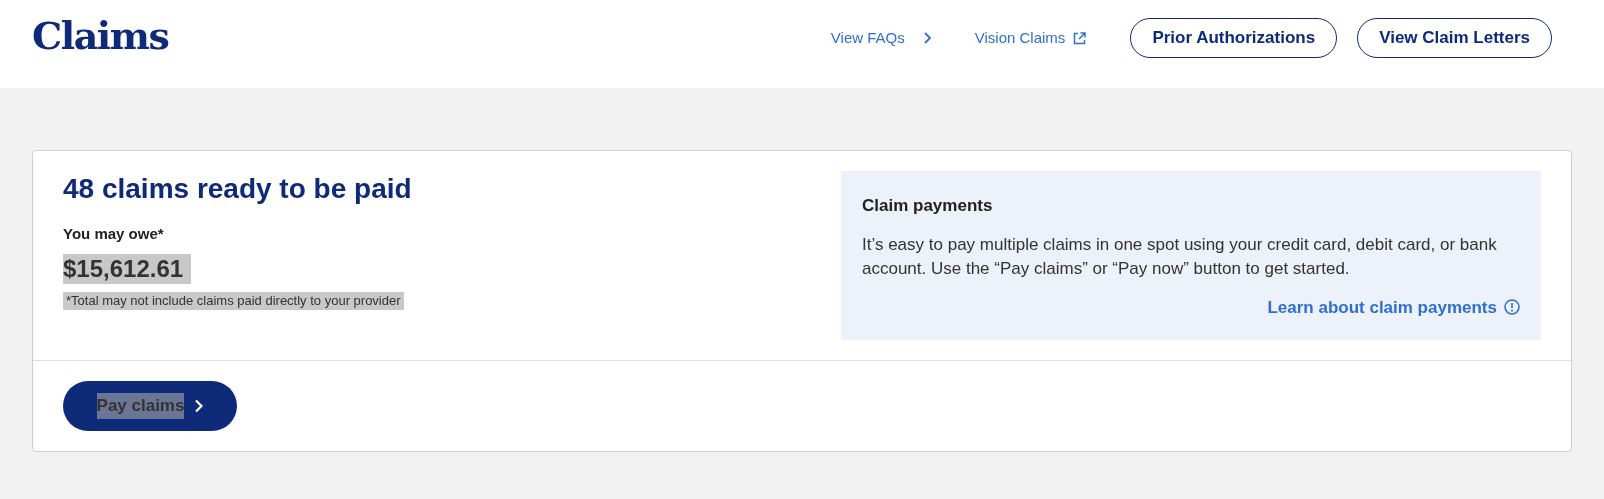  I want to click on owe-label: You may owe*, so click(113, 234).